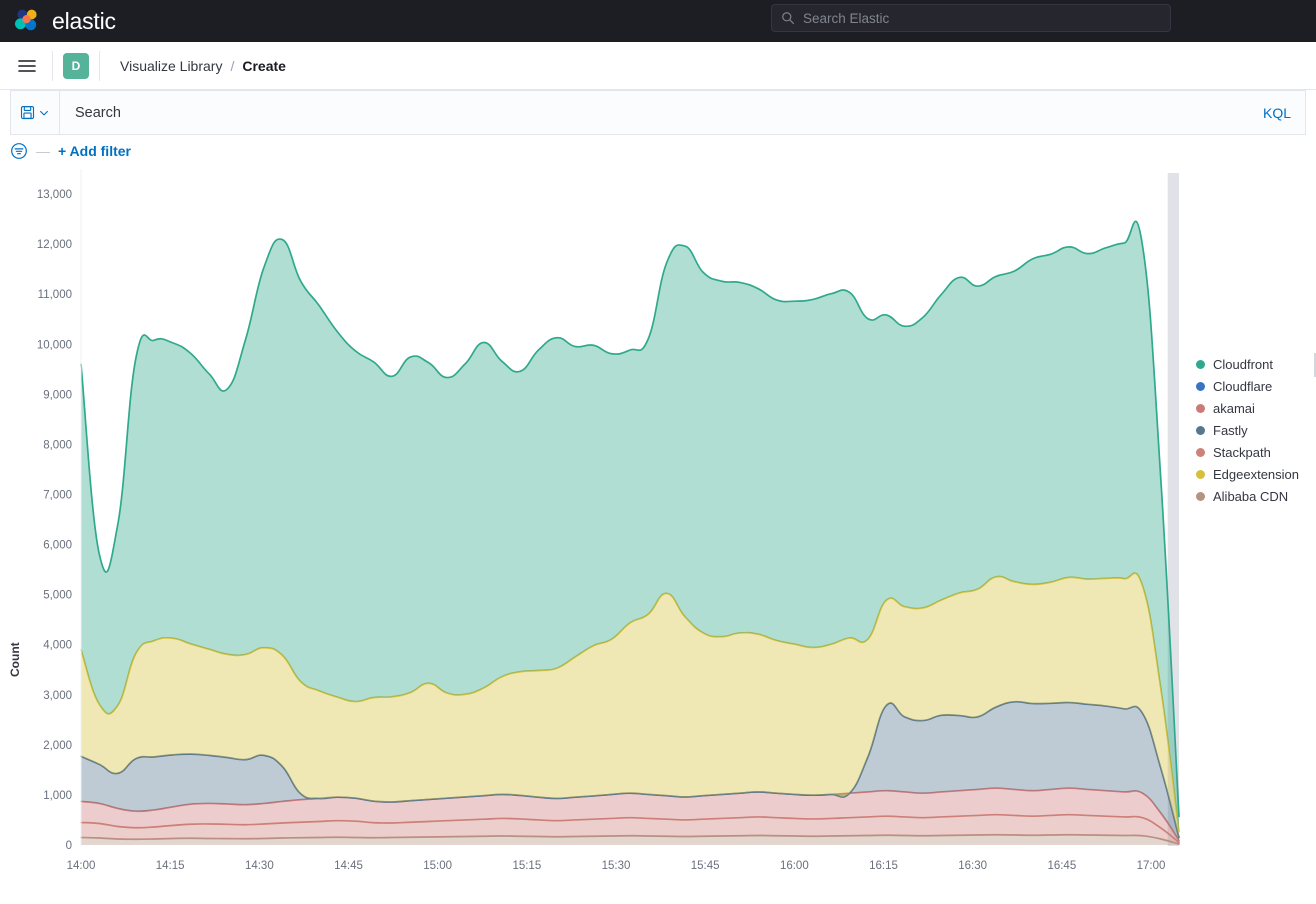  What do you see at coordinates (27, 21) in the screenshot?
I see `elastic-logo-icon` at bounding box center [27, 21].